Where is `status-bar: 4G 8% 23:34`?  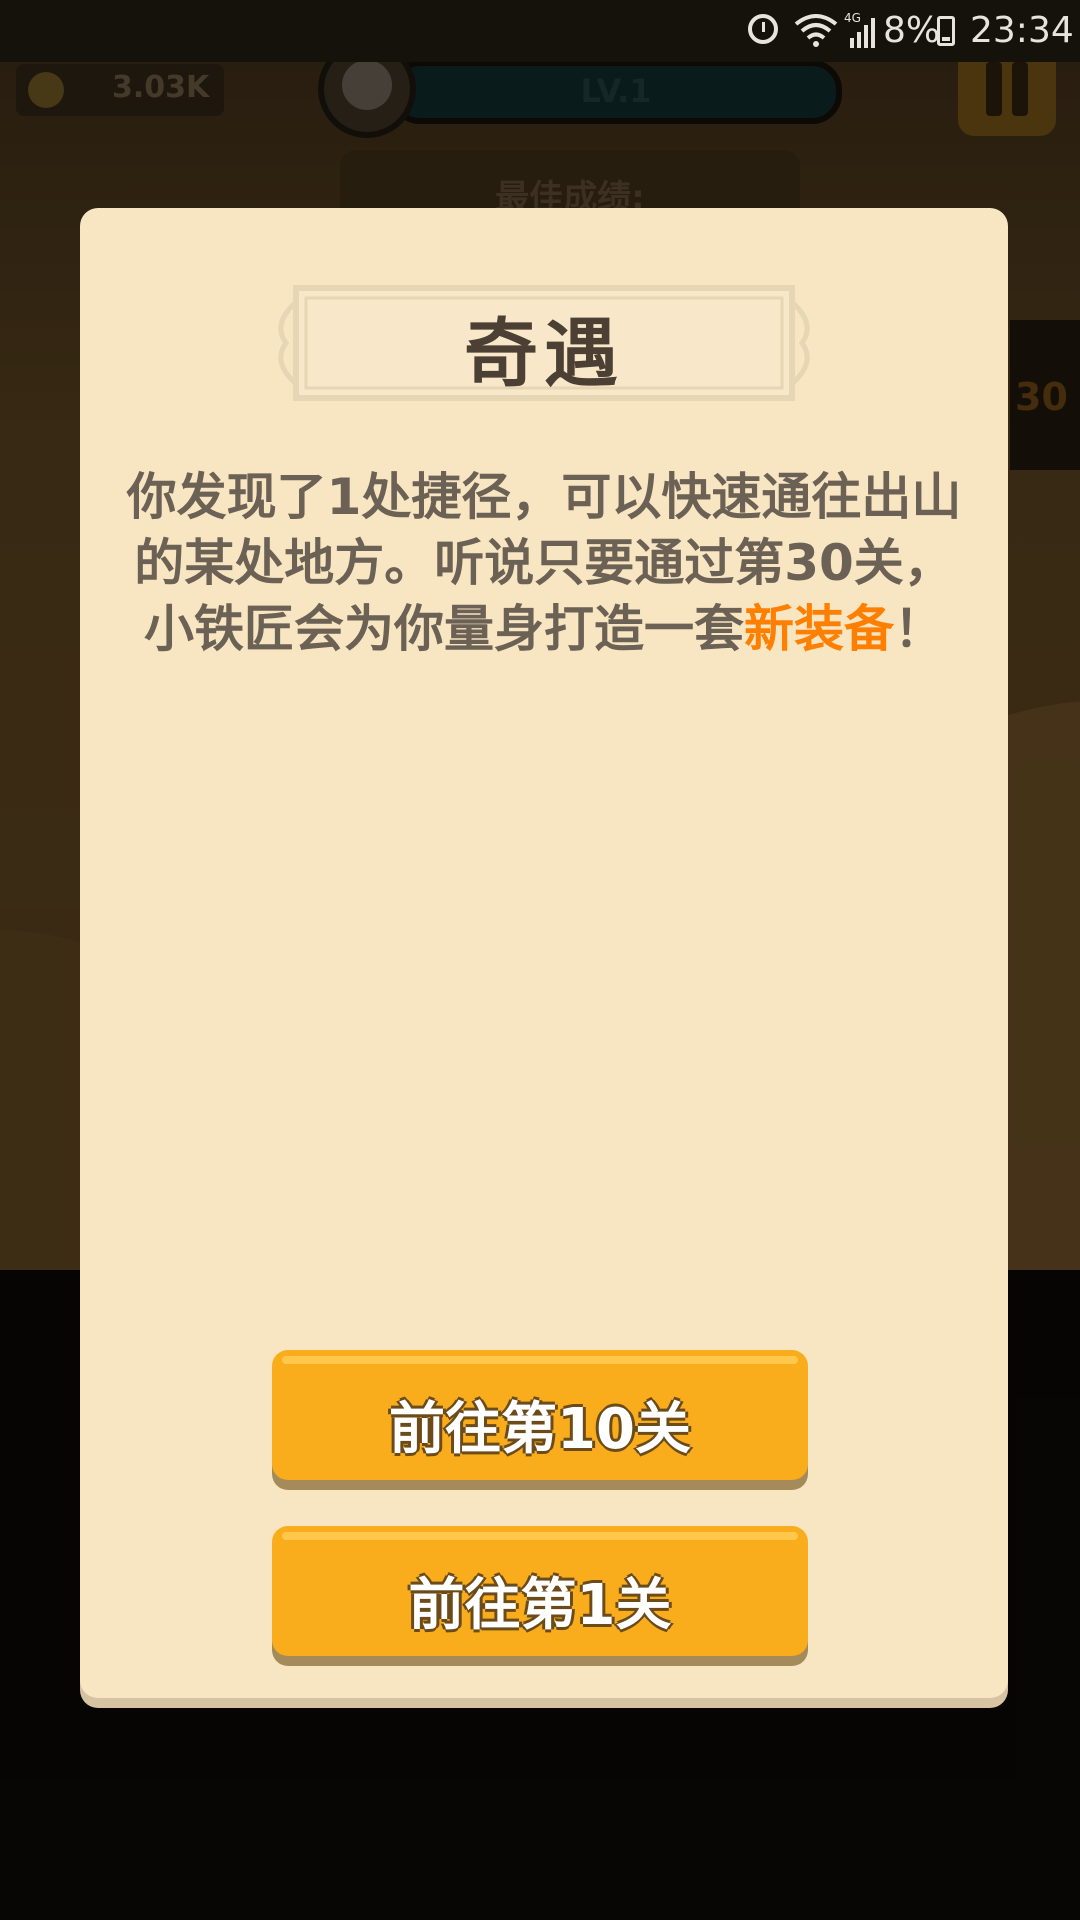 status-bar: 4G 8% 23:34 is located at coordinates (540, 31).